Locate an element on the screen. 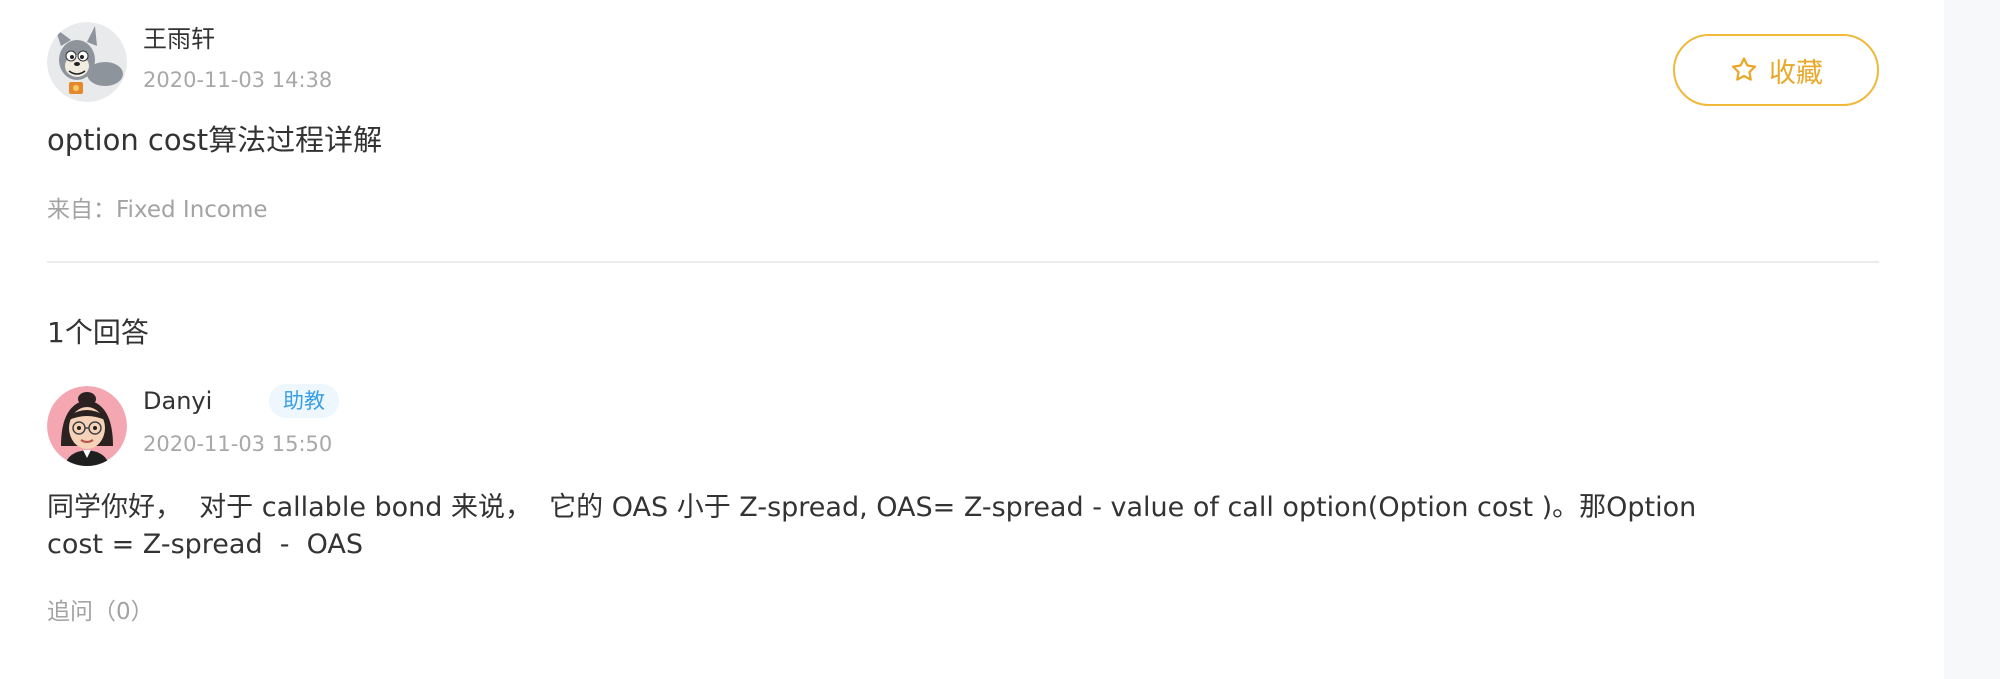 The image size is (2000, 679). question-source: 来自：Fixed Income is located at coordinates (157, 210).